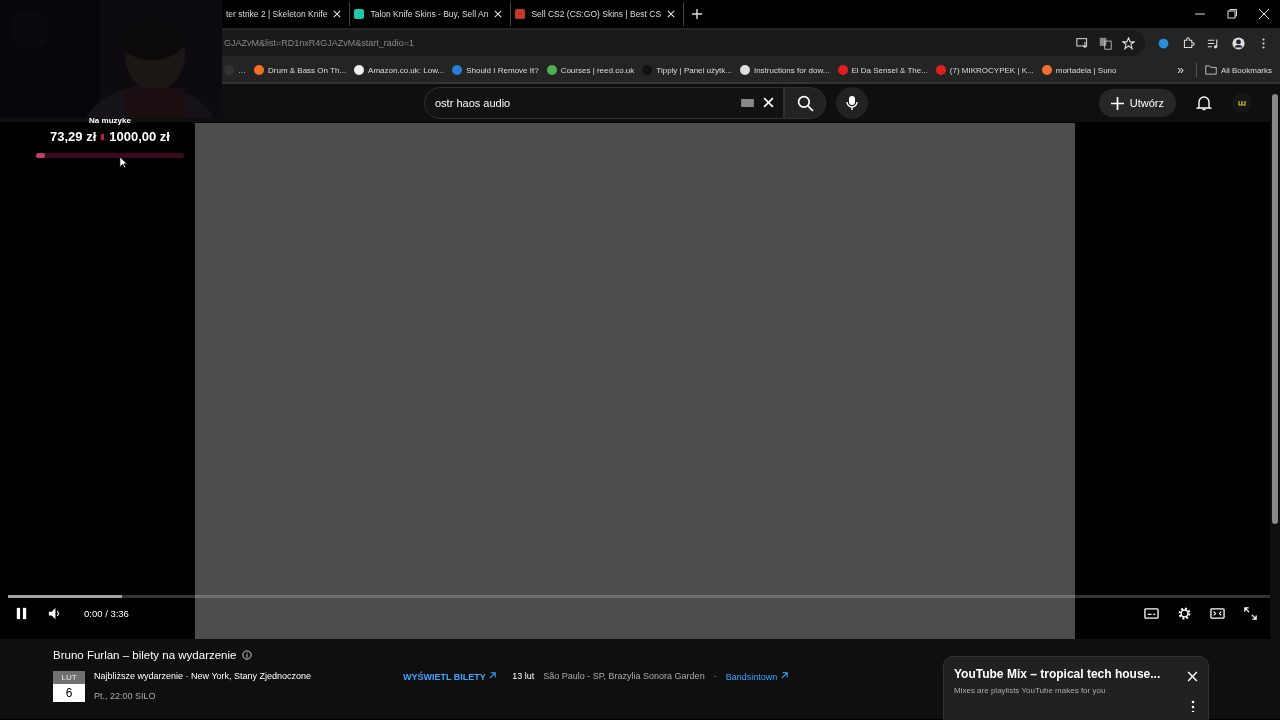 This screenshot has width=1280, height=720. What do you see at coordinates (604, 103) in the screenshot?
I see `search-field: ostr haos audio` at bounding box center [604, 103].